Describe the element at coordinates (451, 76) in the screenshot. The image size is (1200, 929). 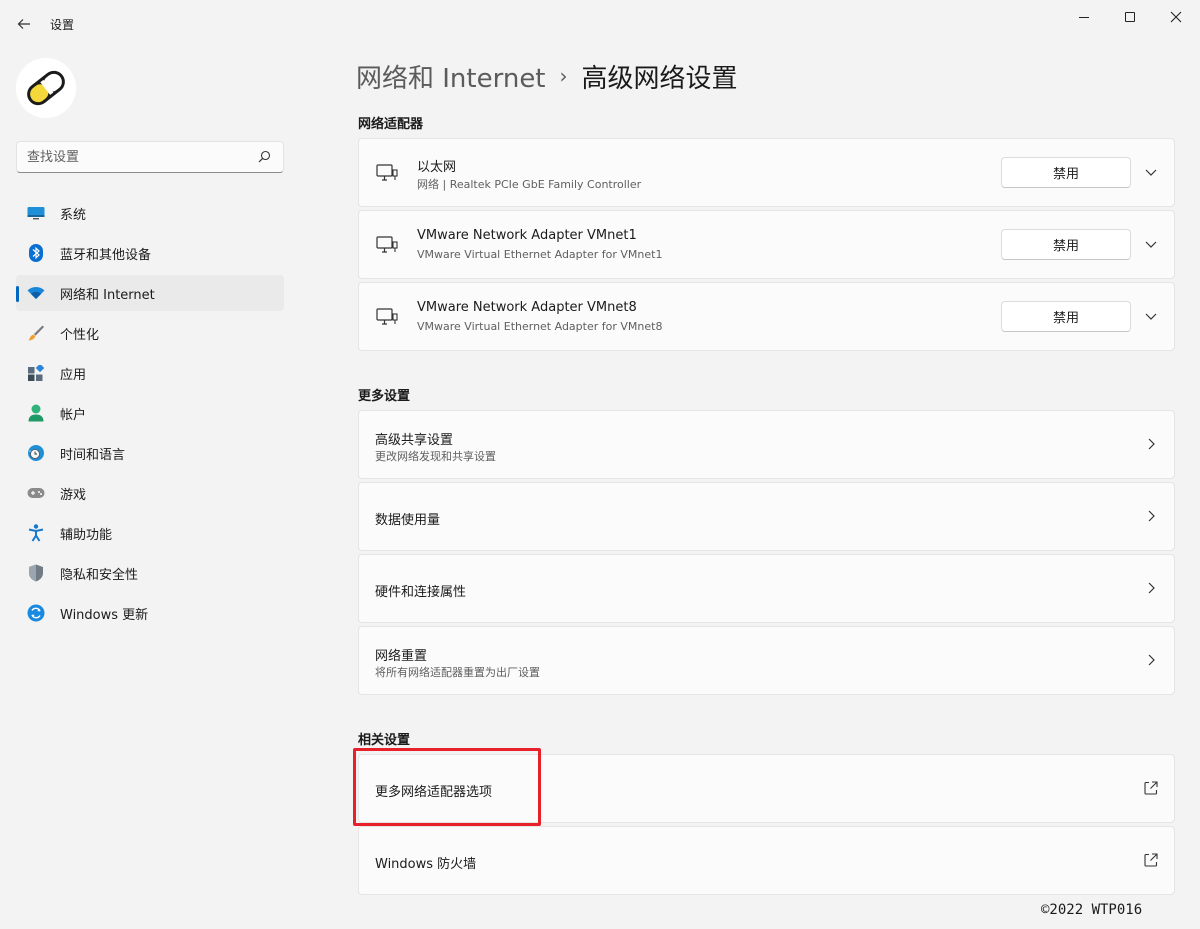
I see `breadcrumb-parent-link: 网络和 Internet` at that location.